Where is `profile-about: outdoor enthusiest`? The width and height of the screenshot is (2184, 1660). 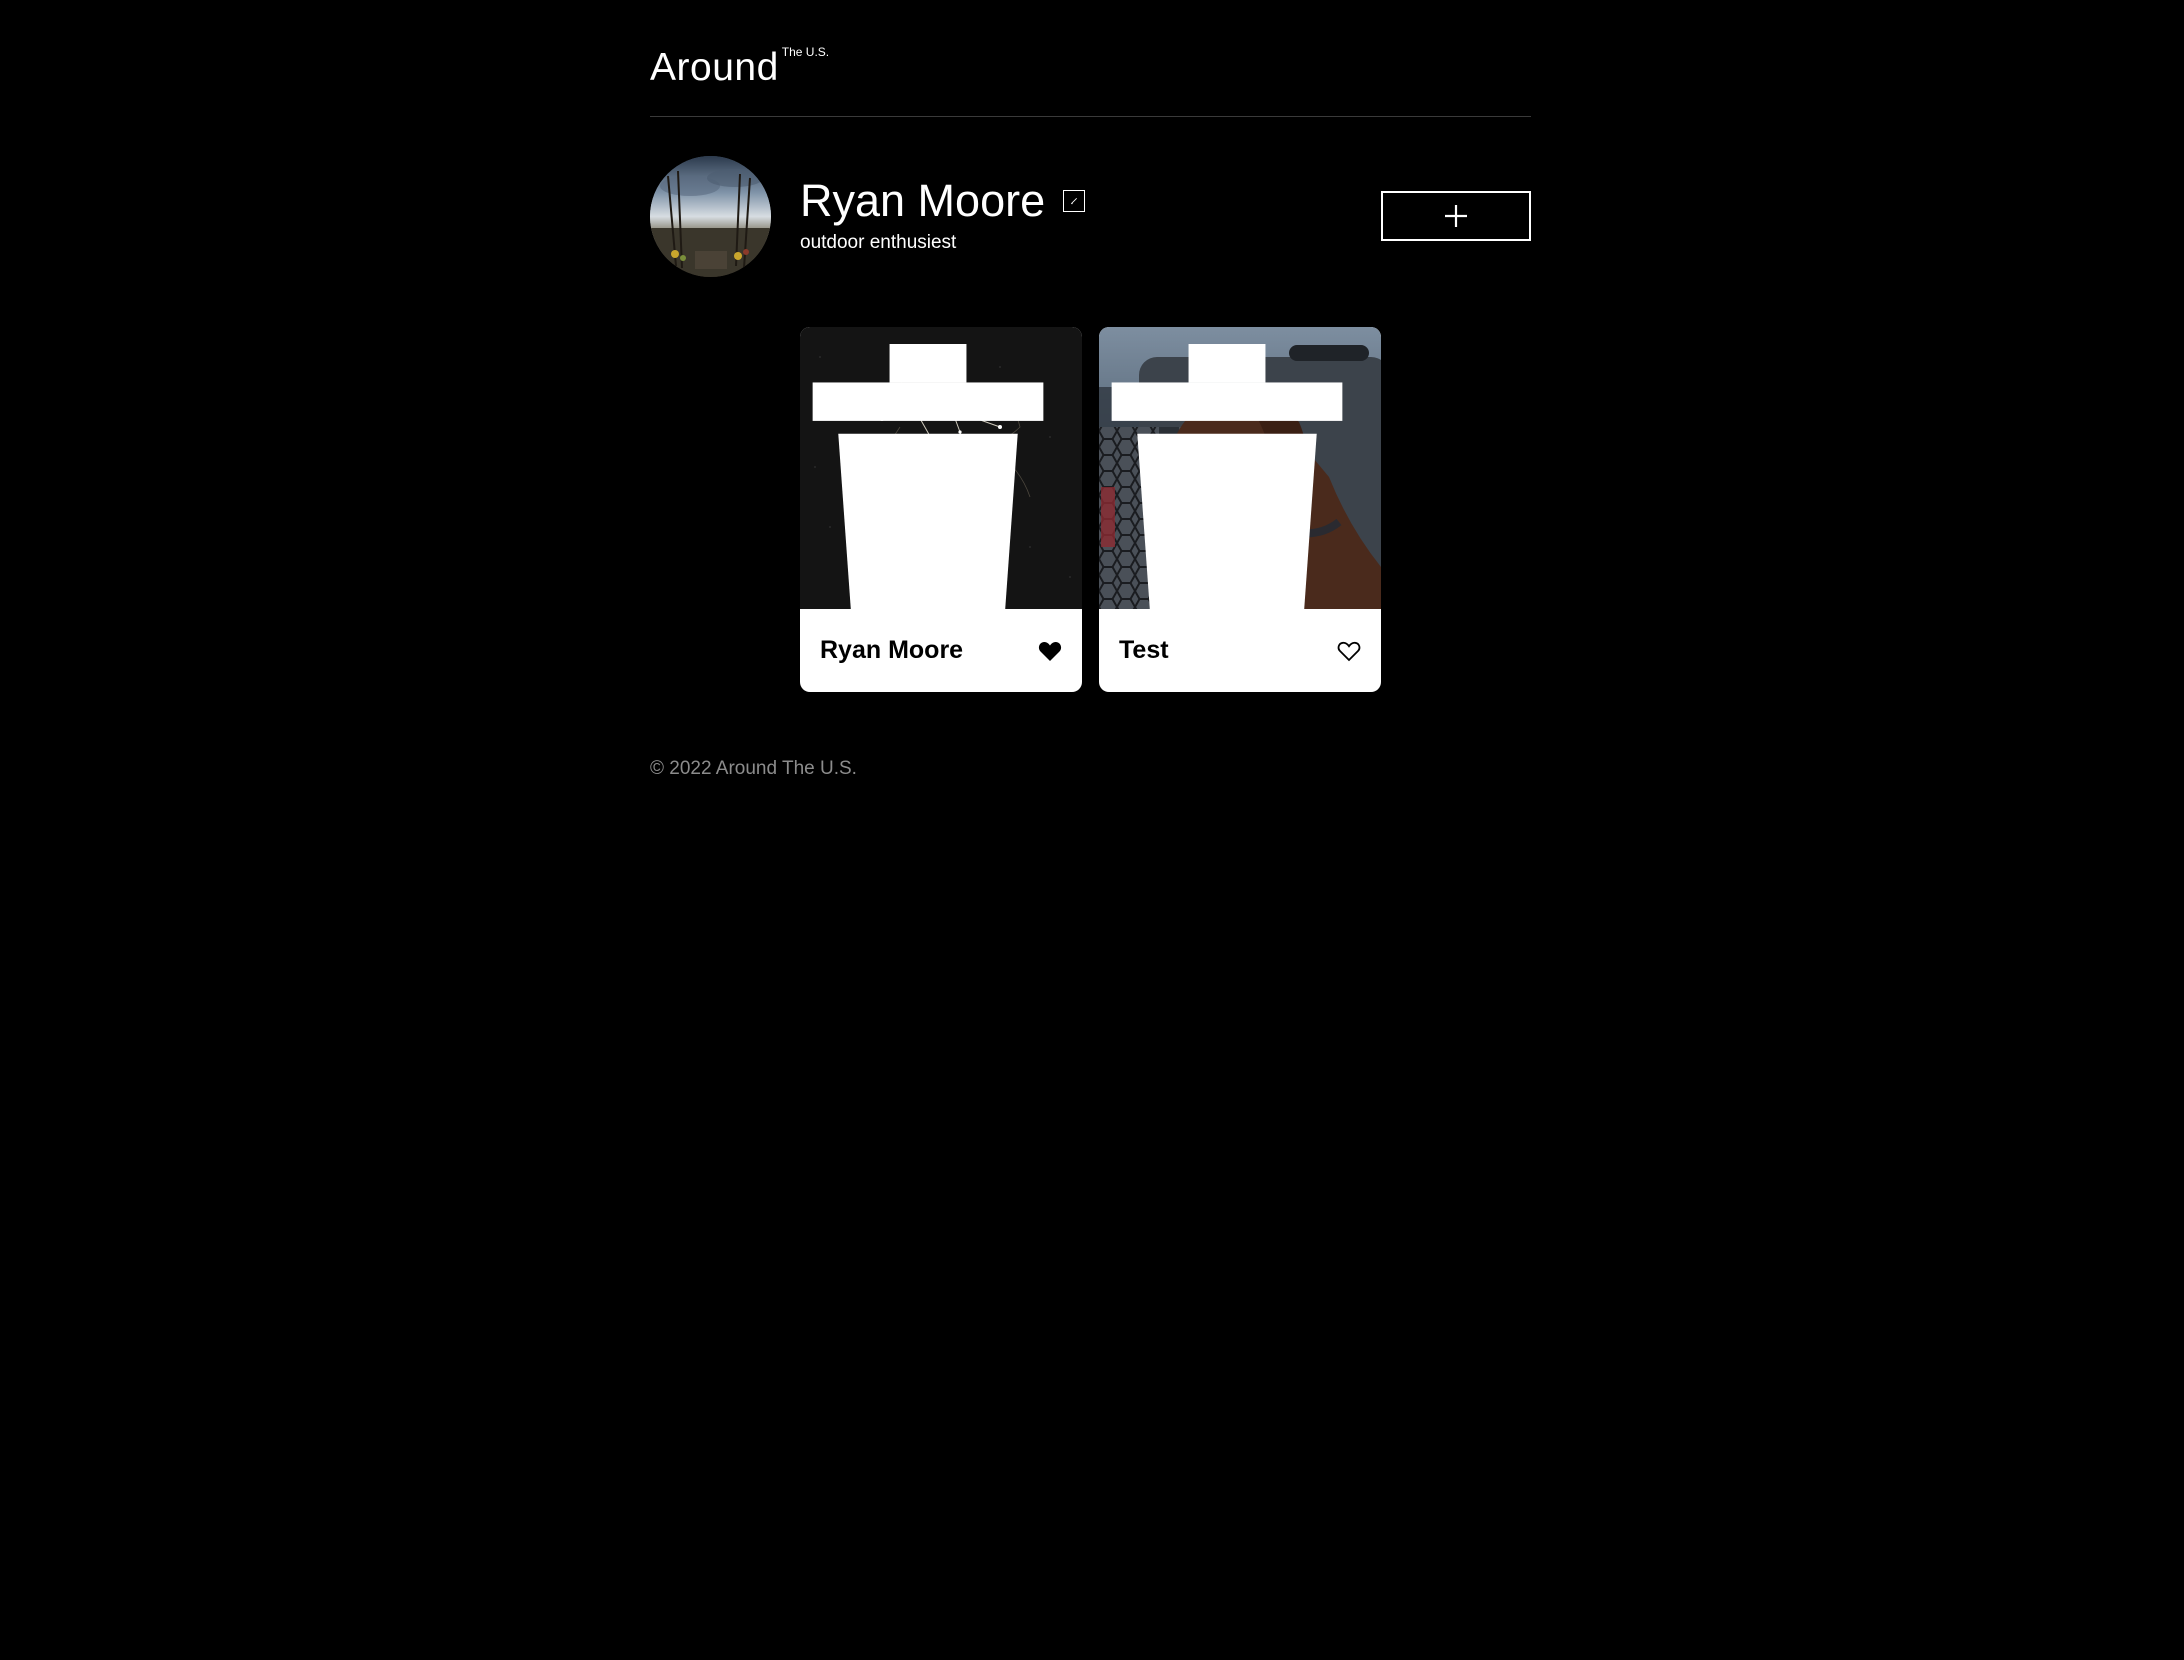 profile-about: outdoor enthusiest is located at coordinates (878, 242).